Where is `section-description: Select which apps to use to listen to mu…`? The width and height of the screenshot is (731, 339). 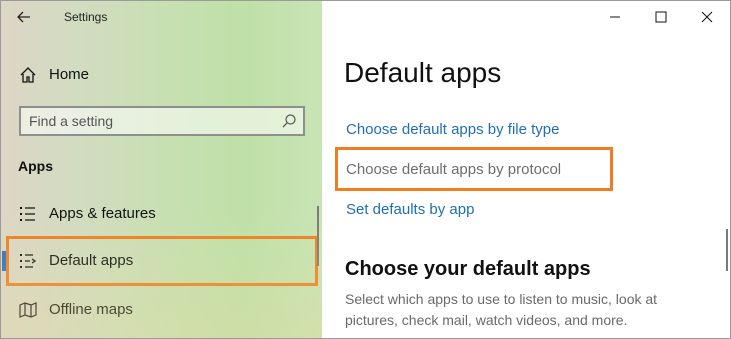 section-description: Select which apps to use to listen to mu… is located at coordinates (501, 309).